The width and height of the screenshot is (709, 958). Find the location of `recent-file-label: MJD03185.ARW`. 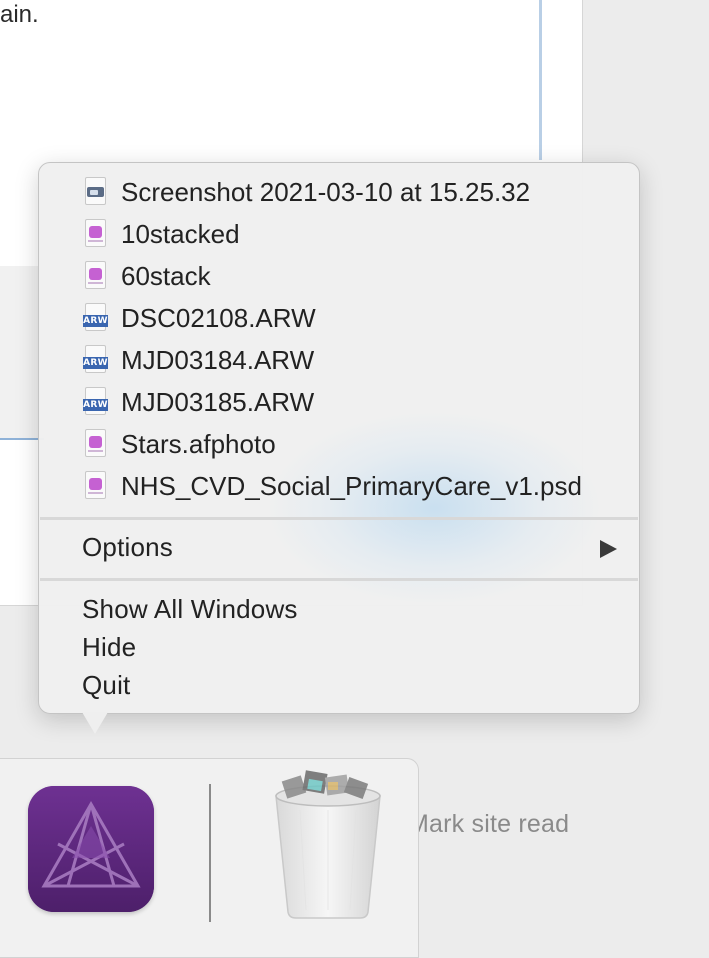

recent-file-label: MJD03185.ARW is located at coordinates (218, 401).